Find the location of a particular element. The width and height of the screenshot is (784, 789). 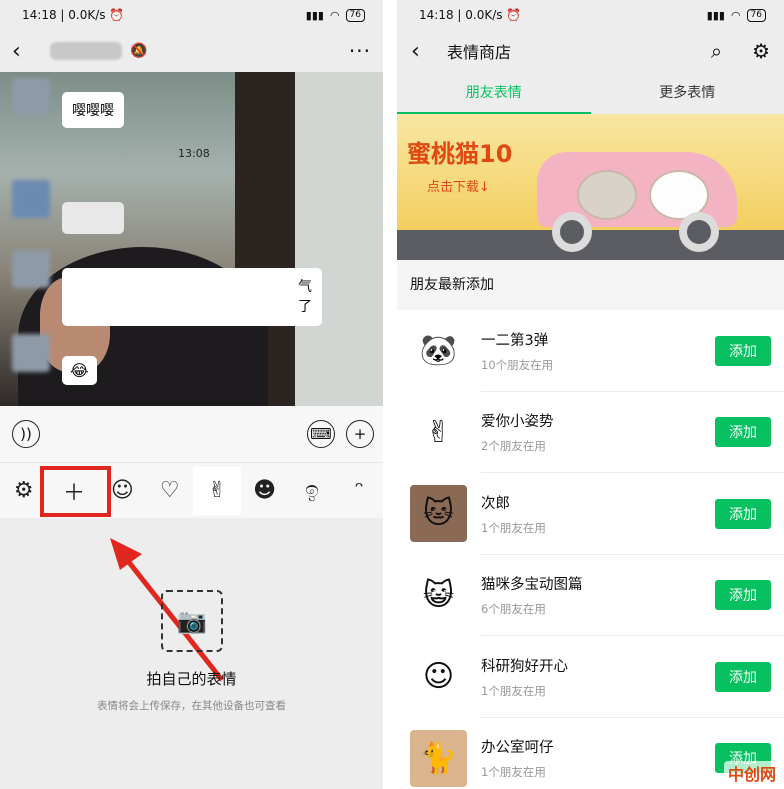

pack-thumbnail: 😺 is located at coordinates (438, 595).